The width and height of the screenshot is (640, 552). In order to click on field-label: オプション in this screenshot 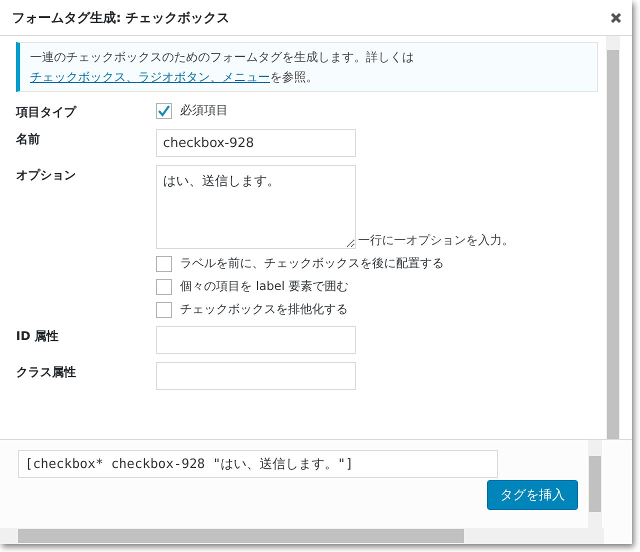, I will do `click(46, 175)`.